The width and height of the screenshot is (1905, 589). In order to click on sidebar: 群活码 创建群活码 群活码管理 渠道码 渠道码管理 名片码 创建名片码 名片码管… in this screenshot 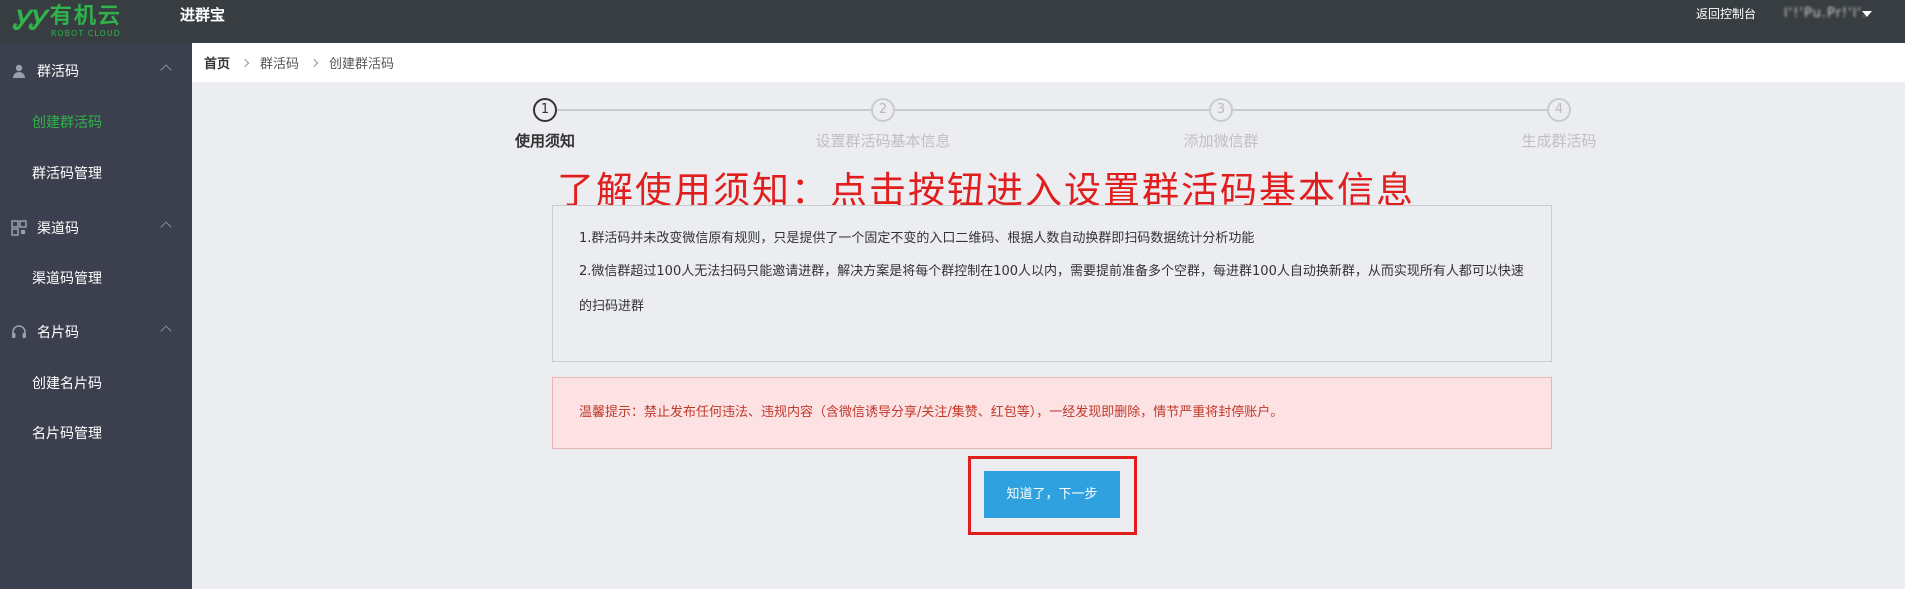, I will do `click(96, 316)`.